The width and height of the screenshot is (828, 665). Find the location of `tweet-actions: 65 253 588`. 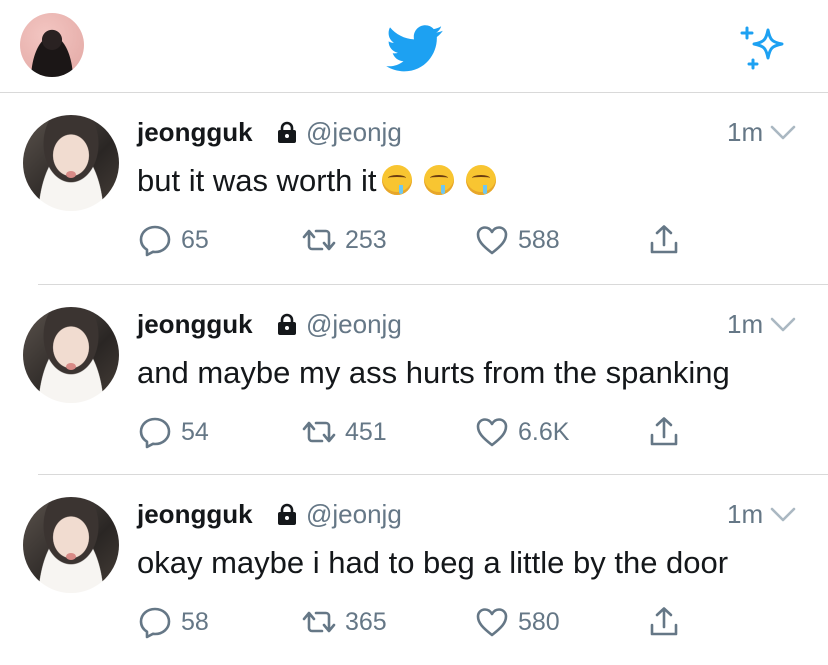

tweet-actions: 65 253 588 is located at coordinates (414, 243).